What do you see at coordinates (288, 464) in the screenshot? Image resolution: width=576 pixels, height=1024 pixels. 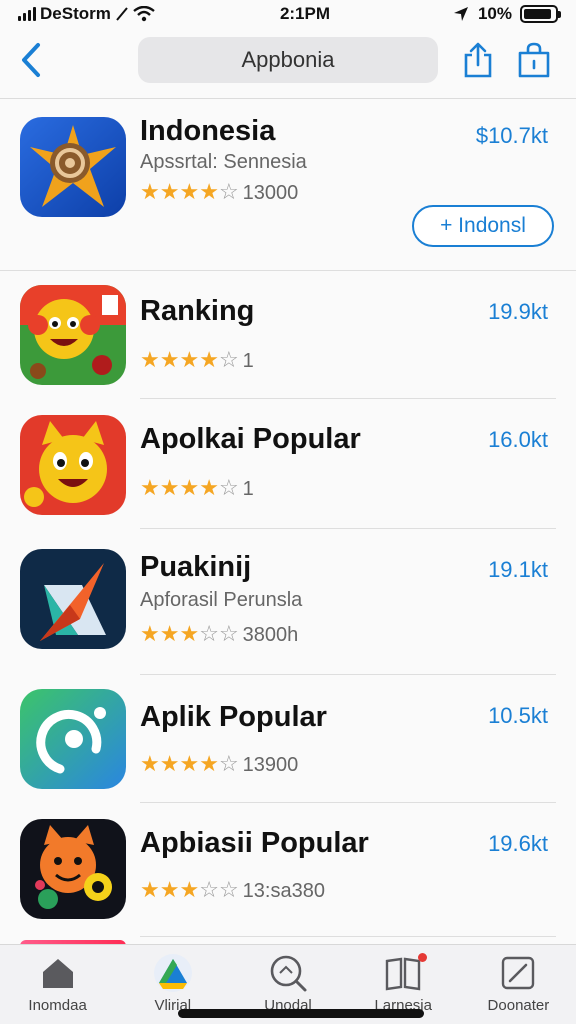 I see `list-item: Apolkai Popular ★★★★☆ 1 16.0kt` at bounding box center [288, 464].